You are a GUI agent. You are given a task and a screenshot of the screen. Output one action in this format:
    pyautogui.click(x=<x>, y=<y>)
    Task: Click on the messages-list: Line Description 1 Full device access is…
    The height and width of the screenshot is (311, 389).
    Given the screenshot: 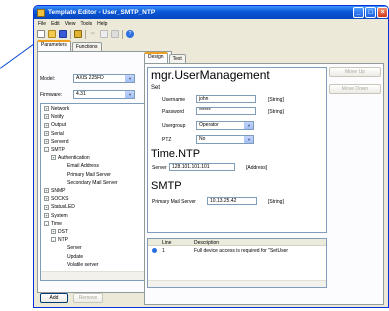 What is the action you would take?
    pyautogui.click(x=237, y=263)
    